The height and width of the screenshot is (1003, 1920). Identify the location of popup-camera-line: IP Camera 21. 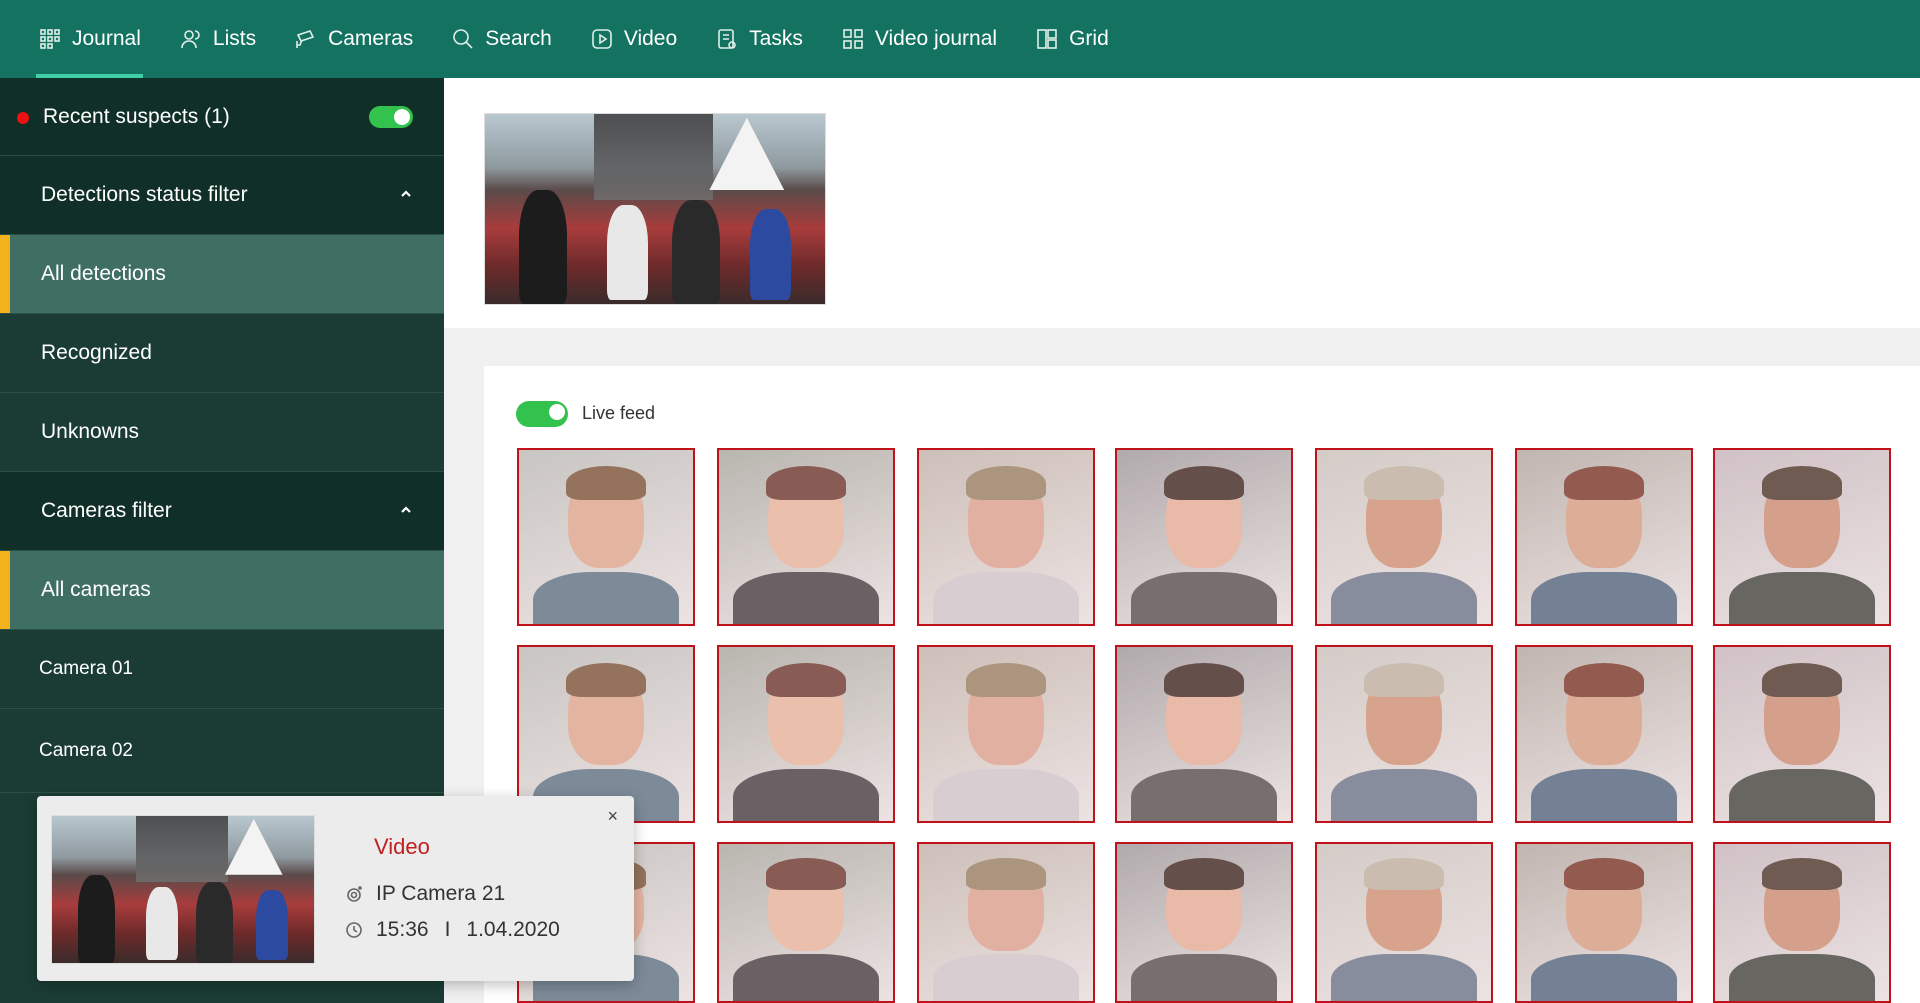
(424, 894).